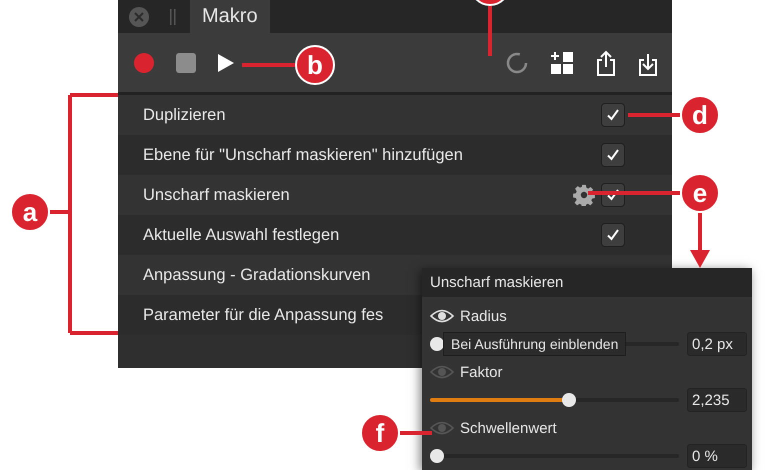  Describe the element at coordinates (315, 65) in the screenshot. I see `callout-marker: b` at that location.